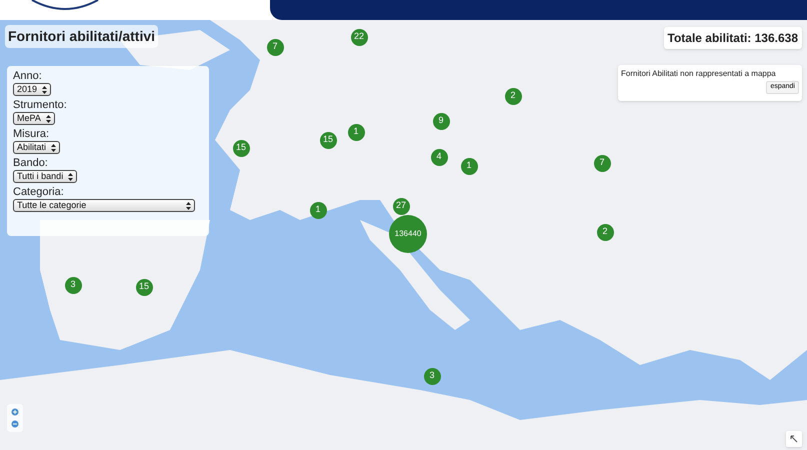 Image resolution: width=807 pixels, height=450 pixels. What do you see at coordinates (28, 76) in the screenshot?
I see `filter-label: Anno:` at bounding box center [28, 76].